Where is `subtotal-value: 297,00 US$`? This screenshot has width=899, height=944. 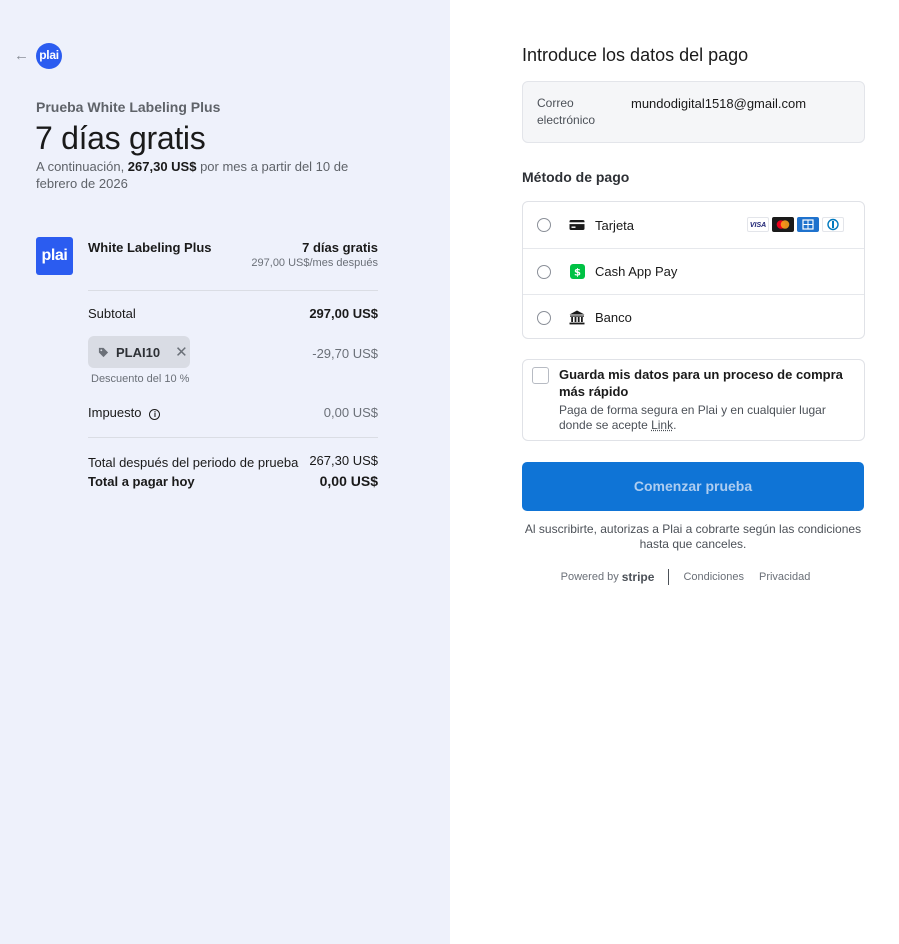
subtotal-value: 297,00 US$ is located at coordinates (343, 313).